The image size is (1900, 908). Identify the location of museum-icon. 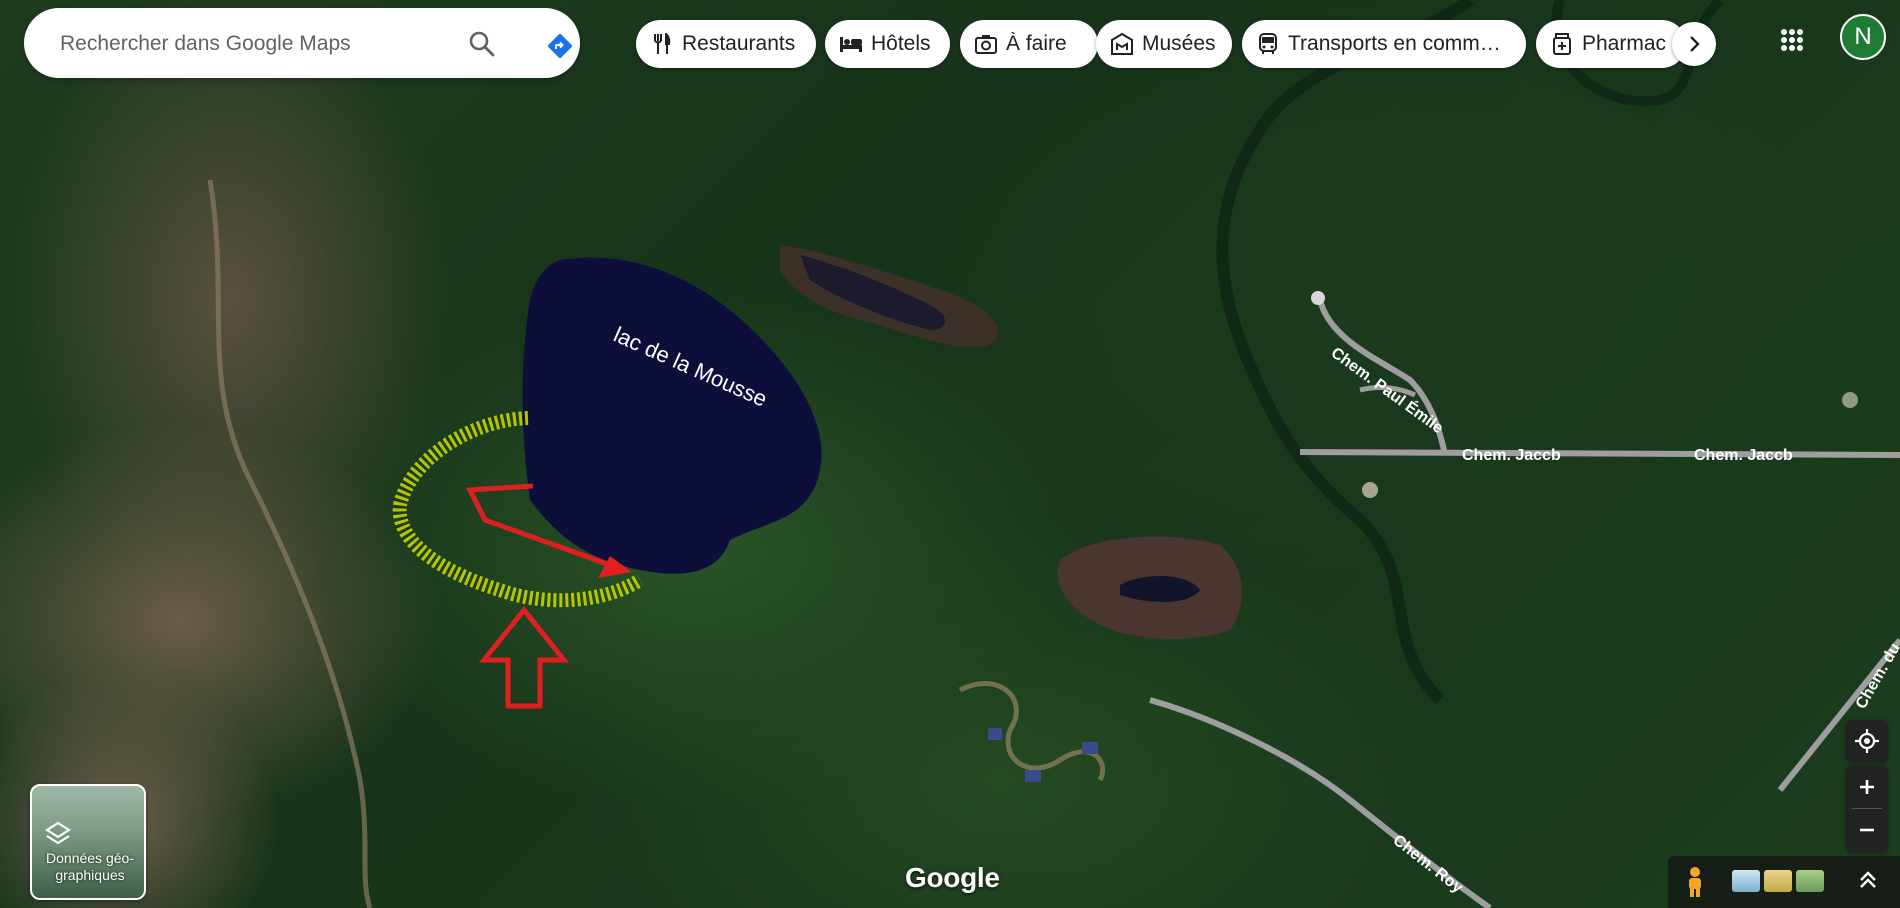
(1122, 44).